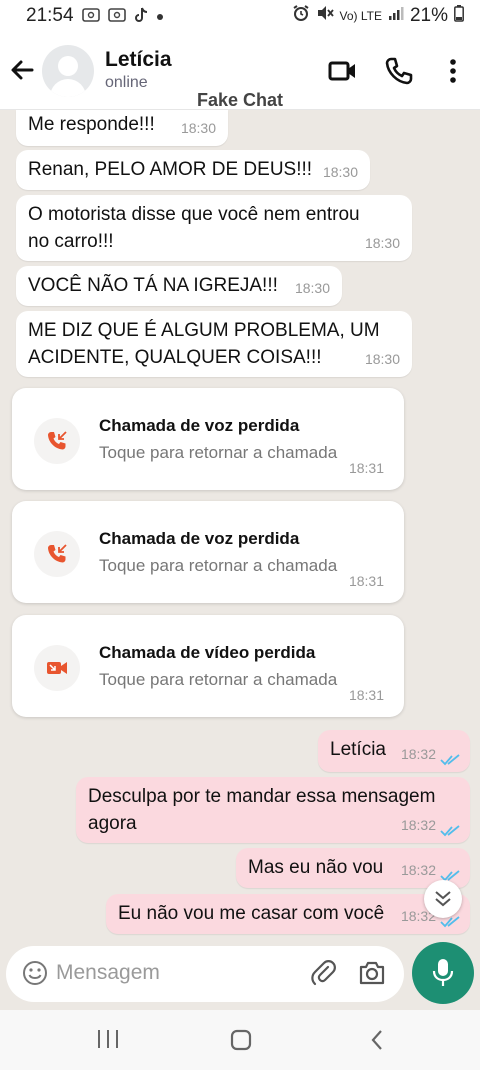 This screenshot has width=480, height=1070. What do you see at coordinates (262, 796) in the screenshot?
I see `message-text-line: Desculpa por te mandar essa mensagem` at bounding box center [262, 796].